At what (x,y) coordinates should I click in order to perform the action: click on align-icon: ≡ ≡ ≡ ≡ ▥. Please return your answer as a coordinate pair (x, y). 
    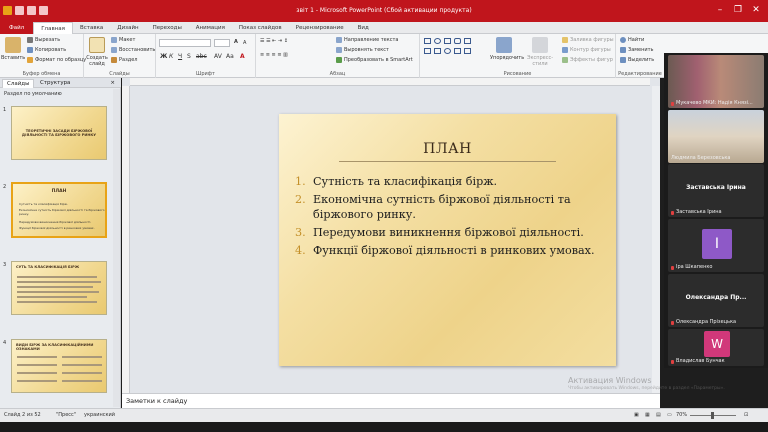
    Looking at the image, I should click on (274, 55).